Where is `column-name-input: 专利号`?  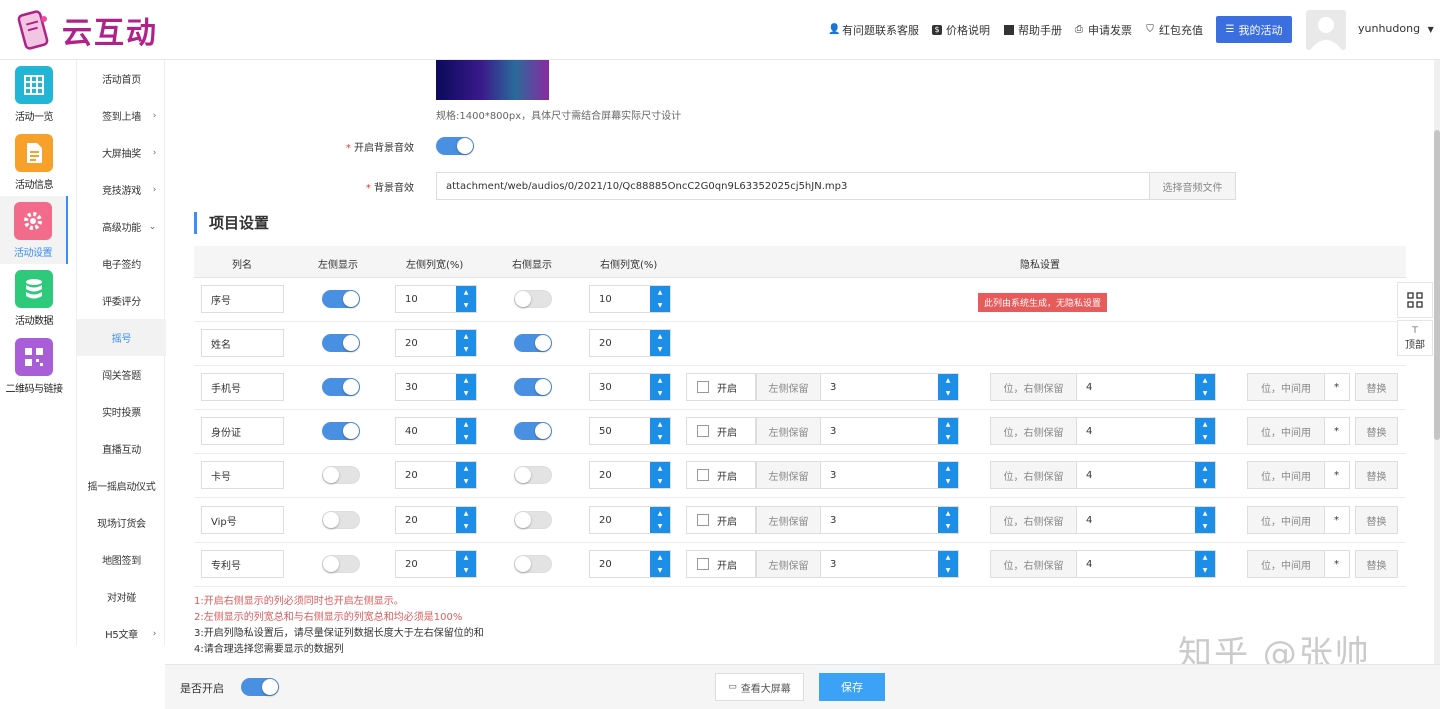
column-name-input: 专利号 is located at coordinates (242, 564).